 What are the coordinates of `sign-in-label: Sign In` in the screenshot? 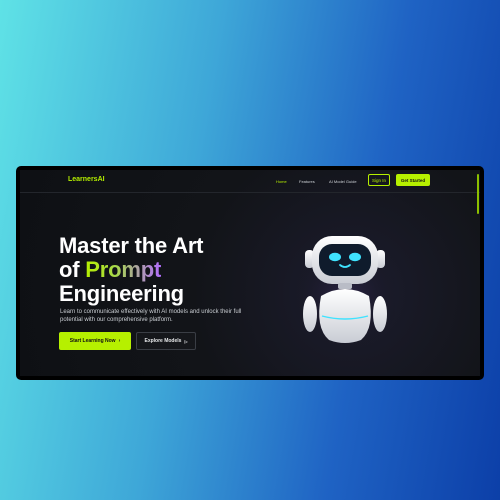 It's located at (378, 180).